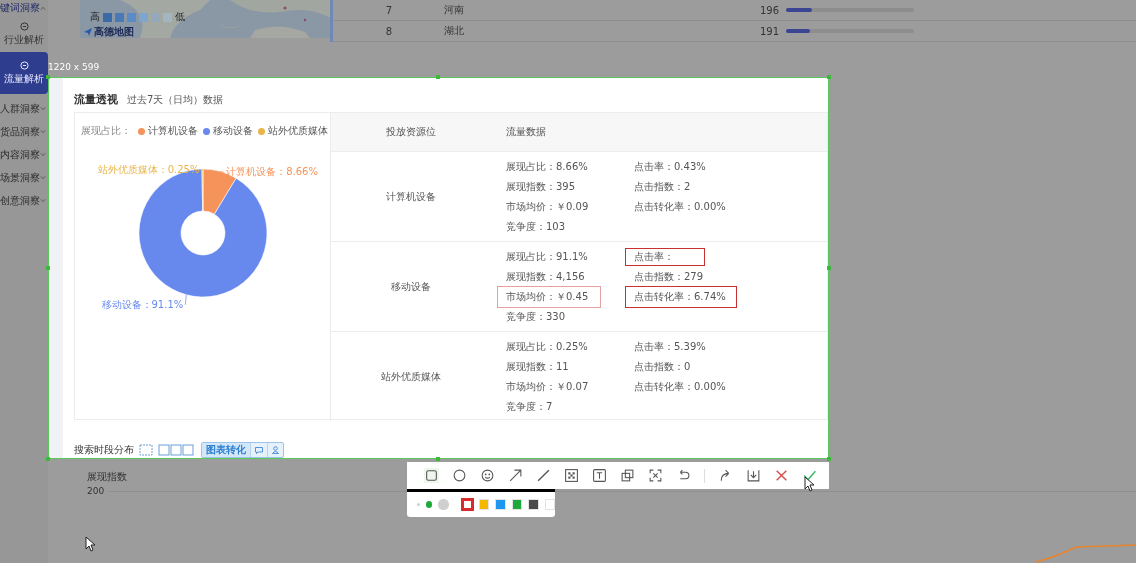 Image resolution: width=1136 pixels, height=563 pixels. I want to click on brush-size-option, so click(429, 504).